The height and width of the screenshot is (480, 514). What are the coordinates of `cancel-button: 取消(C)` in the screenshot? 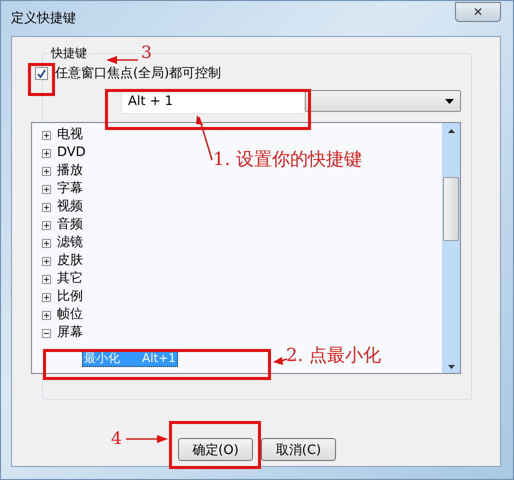 It's located at (298, 449).